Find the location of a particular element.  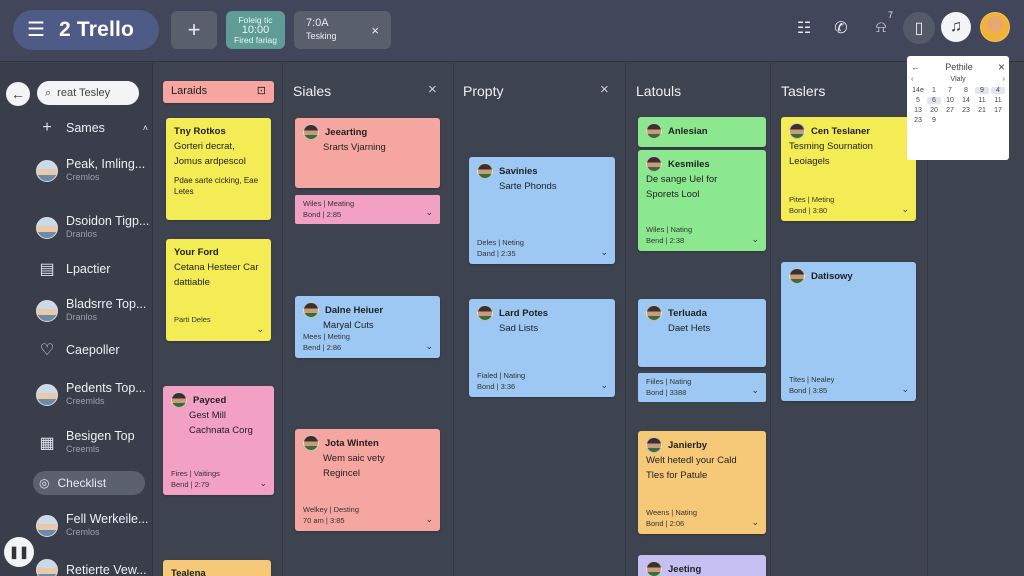

add-button: + is located at coordinates (194, 30).